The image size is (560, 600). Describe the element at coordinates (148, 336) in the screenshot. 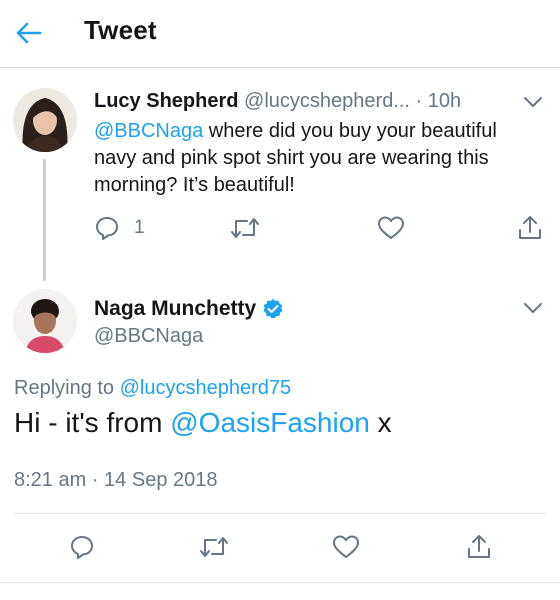

I see `author-handle: @BBCNaga` at that location.